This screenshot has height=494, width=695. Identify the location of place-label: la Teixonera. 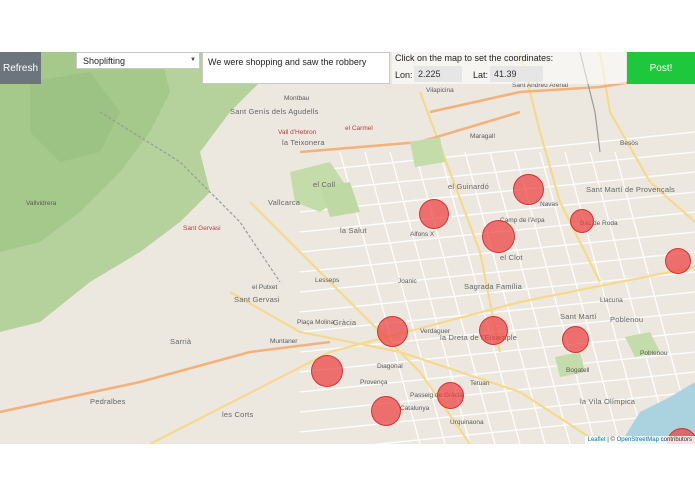
(303, 142).